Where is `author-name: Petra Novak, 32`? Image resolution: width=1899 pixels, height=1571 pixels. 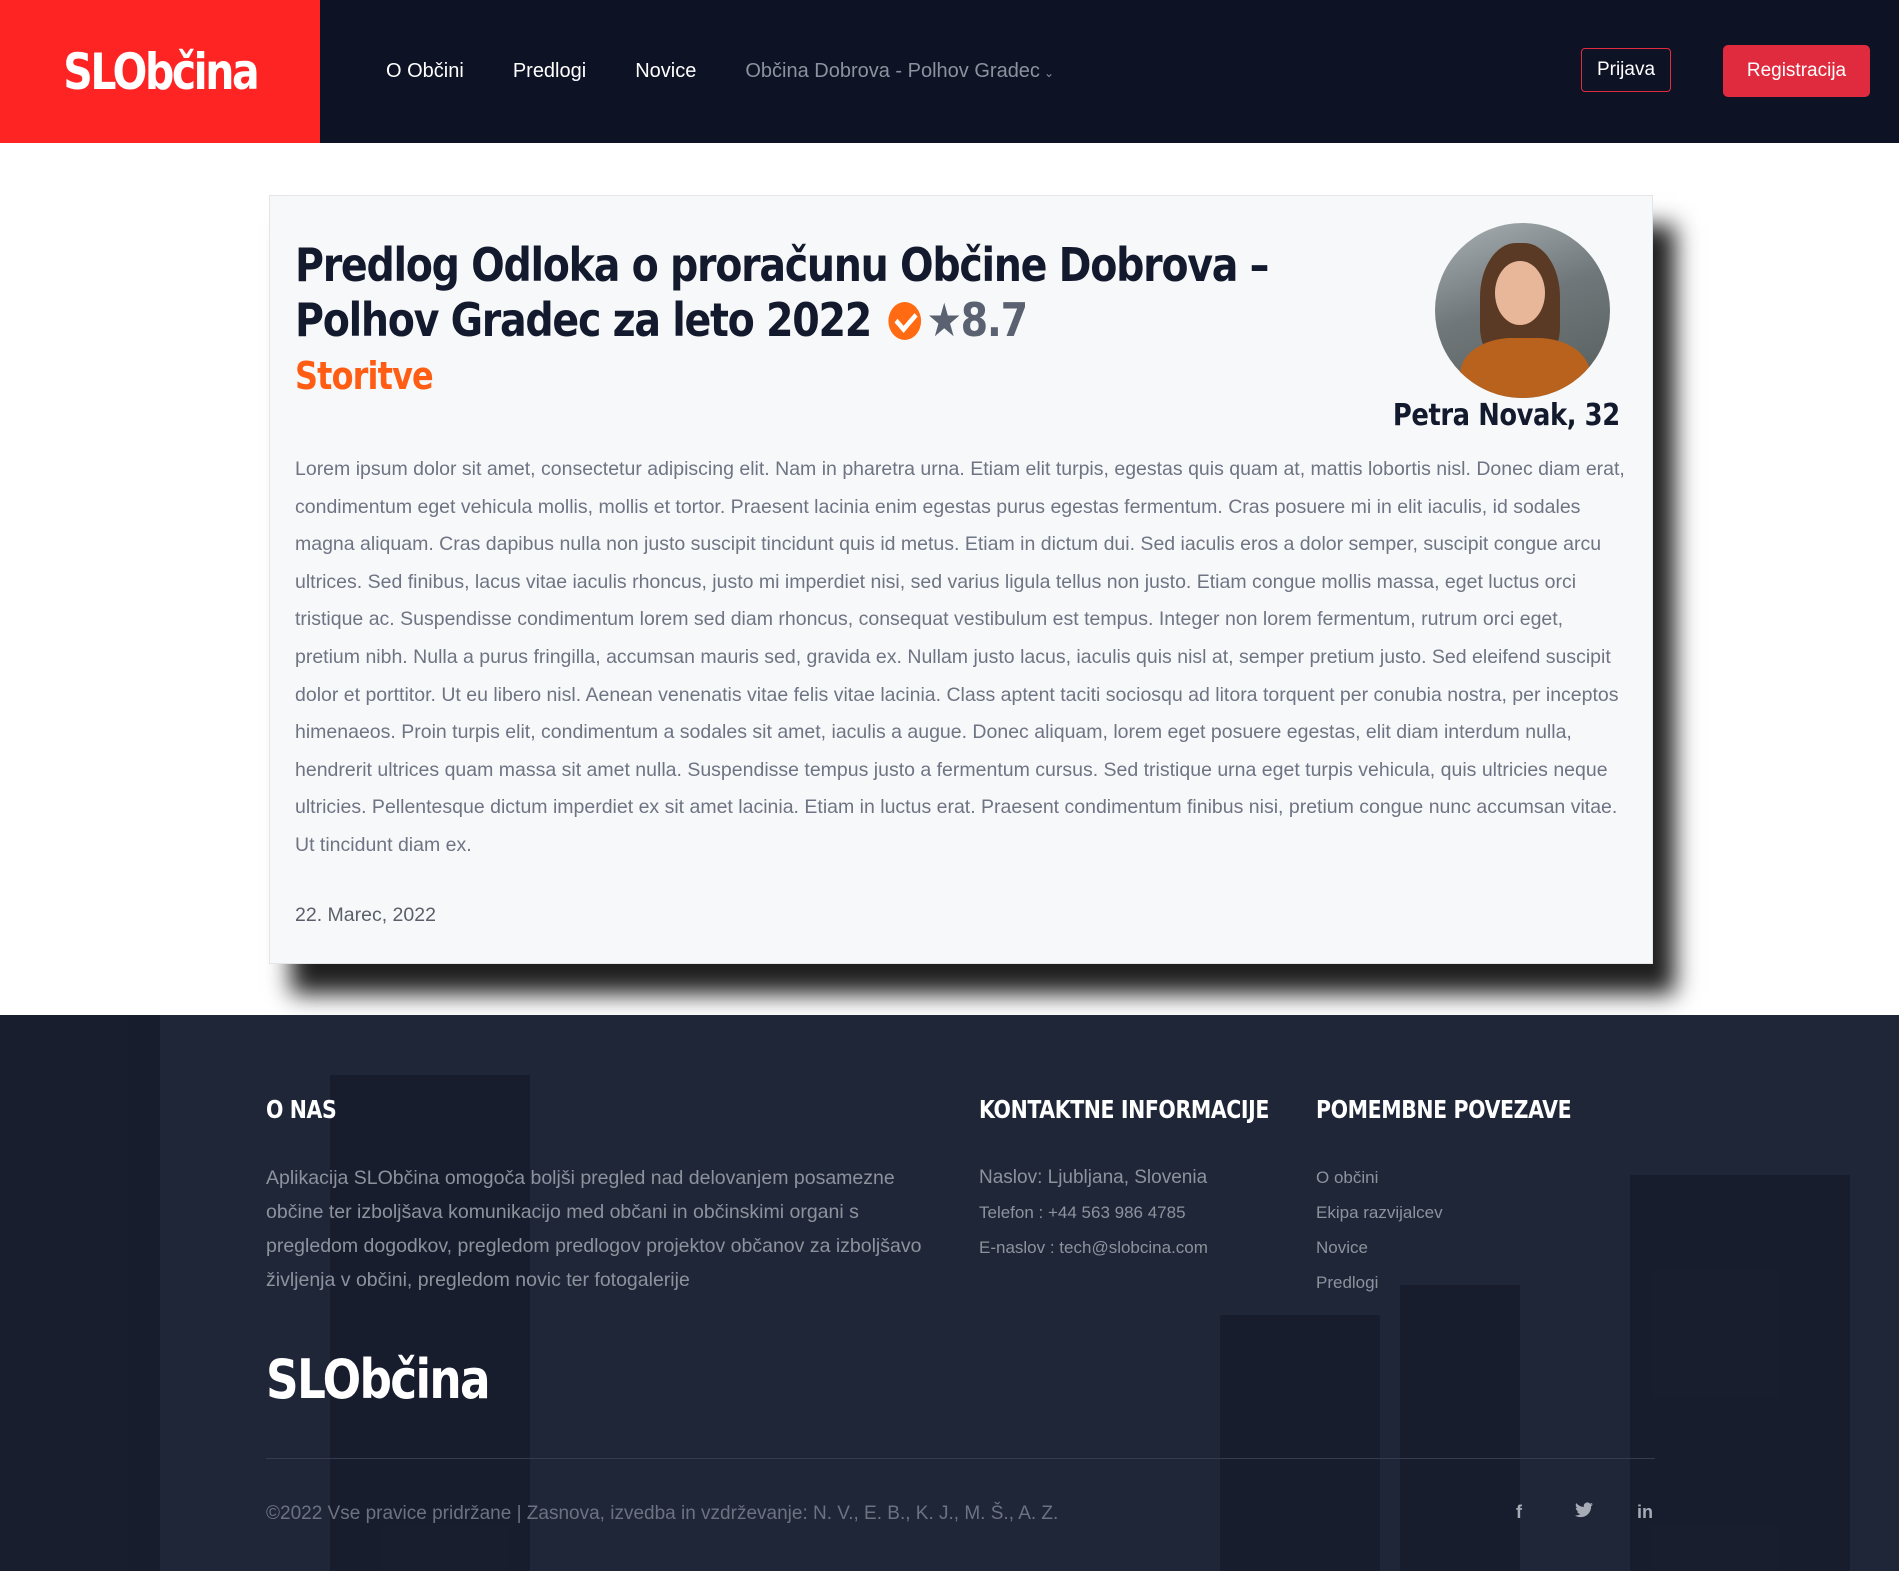 author-name: Petra Novak, 32 is located at coordinates (1506, 415).